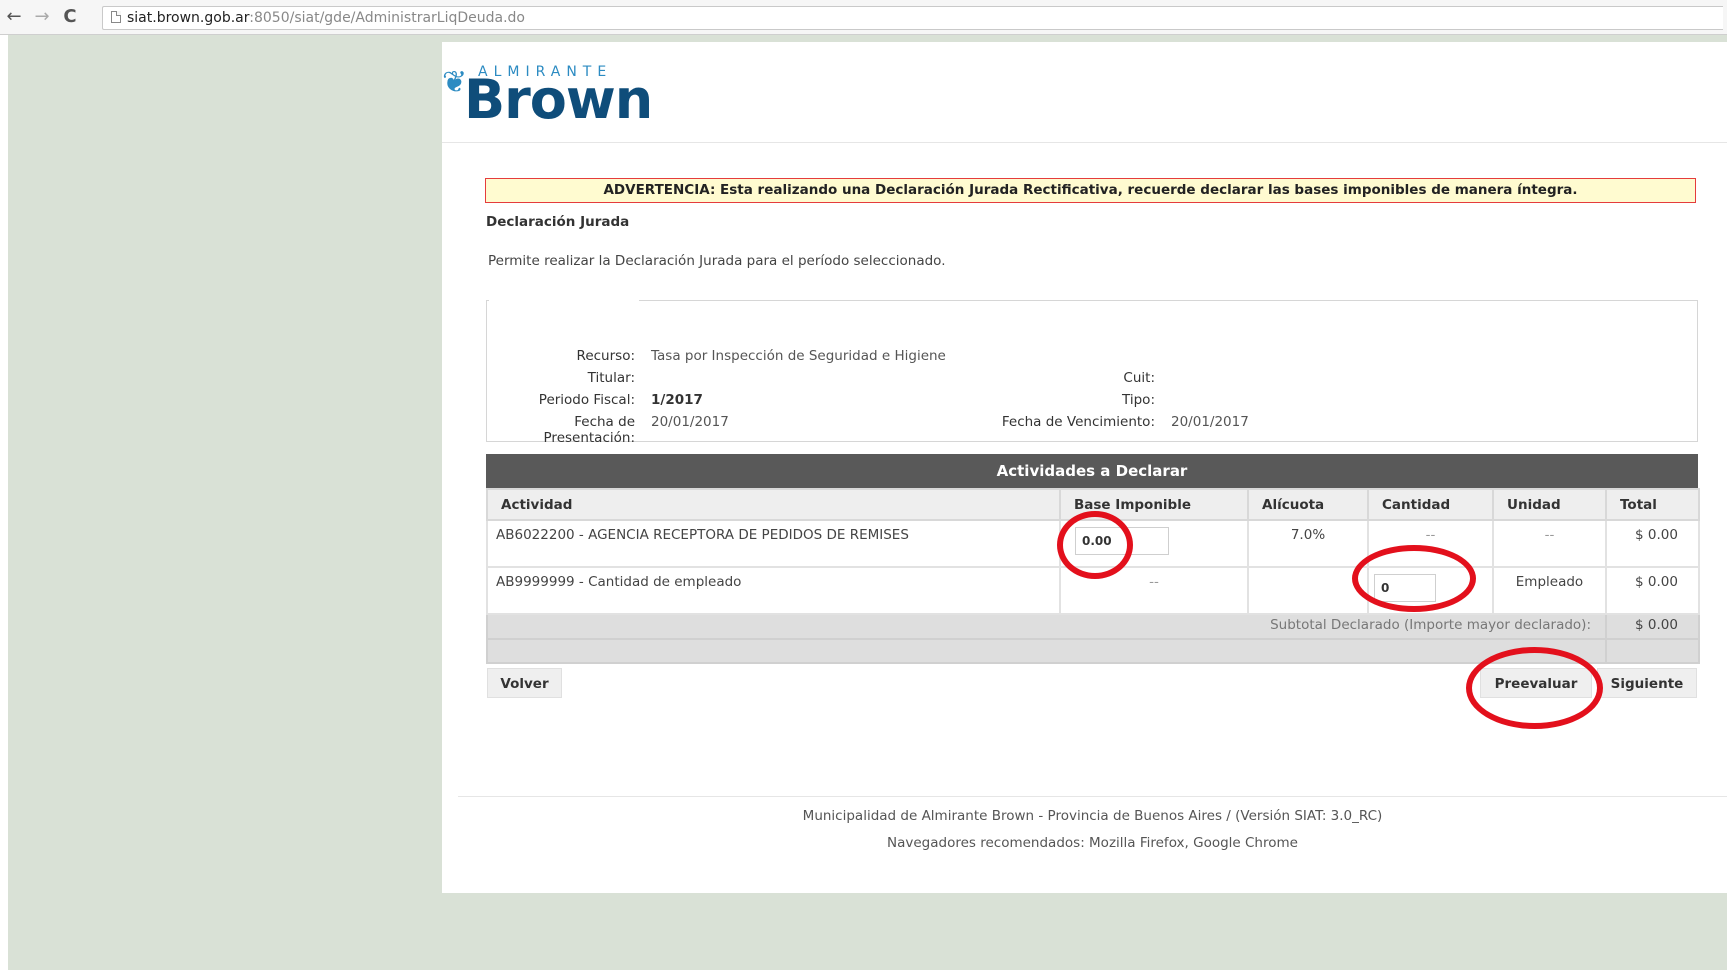  Describe the element at coordinates (605, 356) in the screenshot. I see `recurso-label: Recurso:` at that location.